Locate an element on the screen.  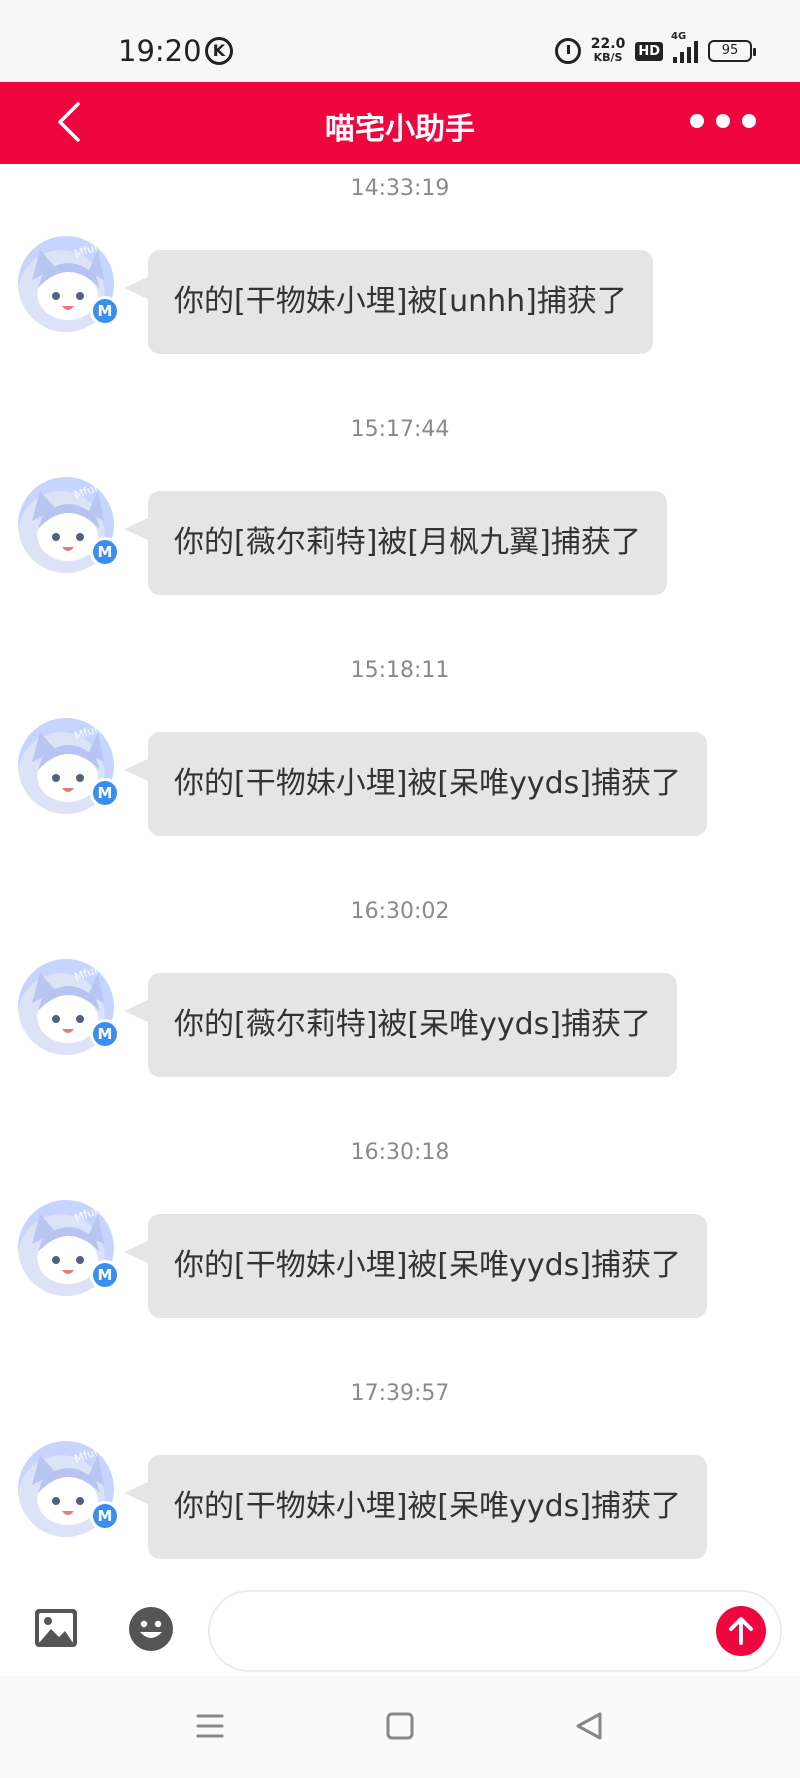
recent-apps-button is located at coordinates (210, 1726).